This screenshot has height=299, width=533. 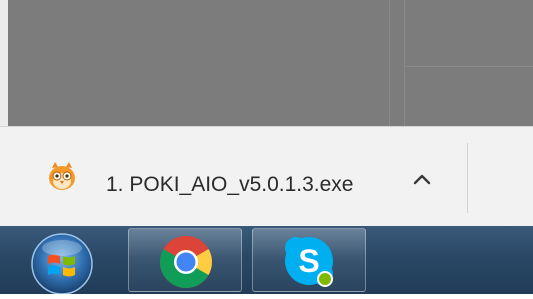 I want to click on svg-text: S, so click(x=308, y=261).